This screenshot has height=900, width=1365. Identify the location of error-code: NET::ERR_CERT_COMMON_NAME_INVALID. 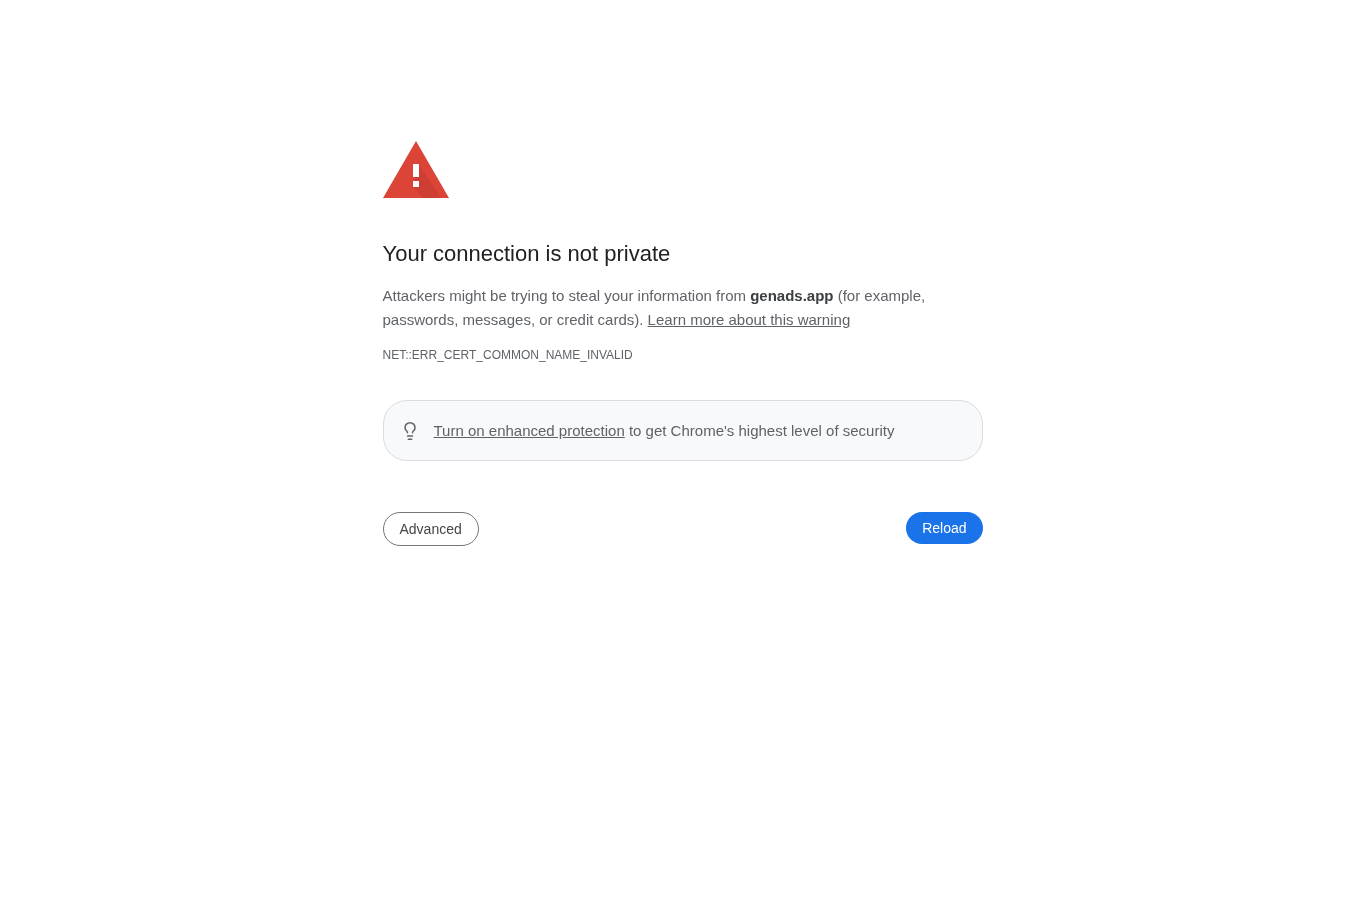
(508, 355).